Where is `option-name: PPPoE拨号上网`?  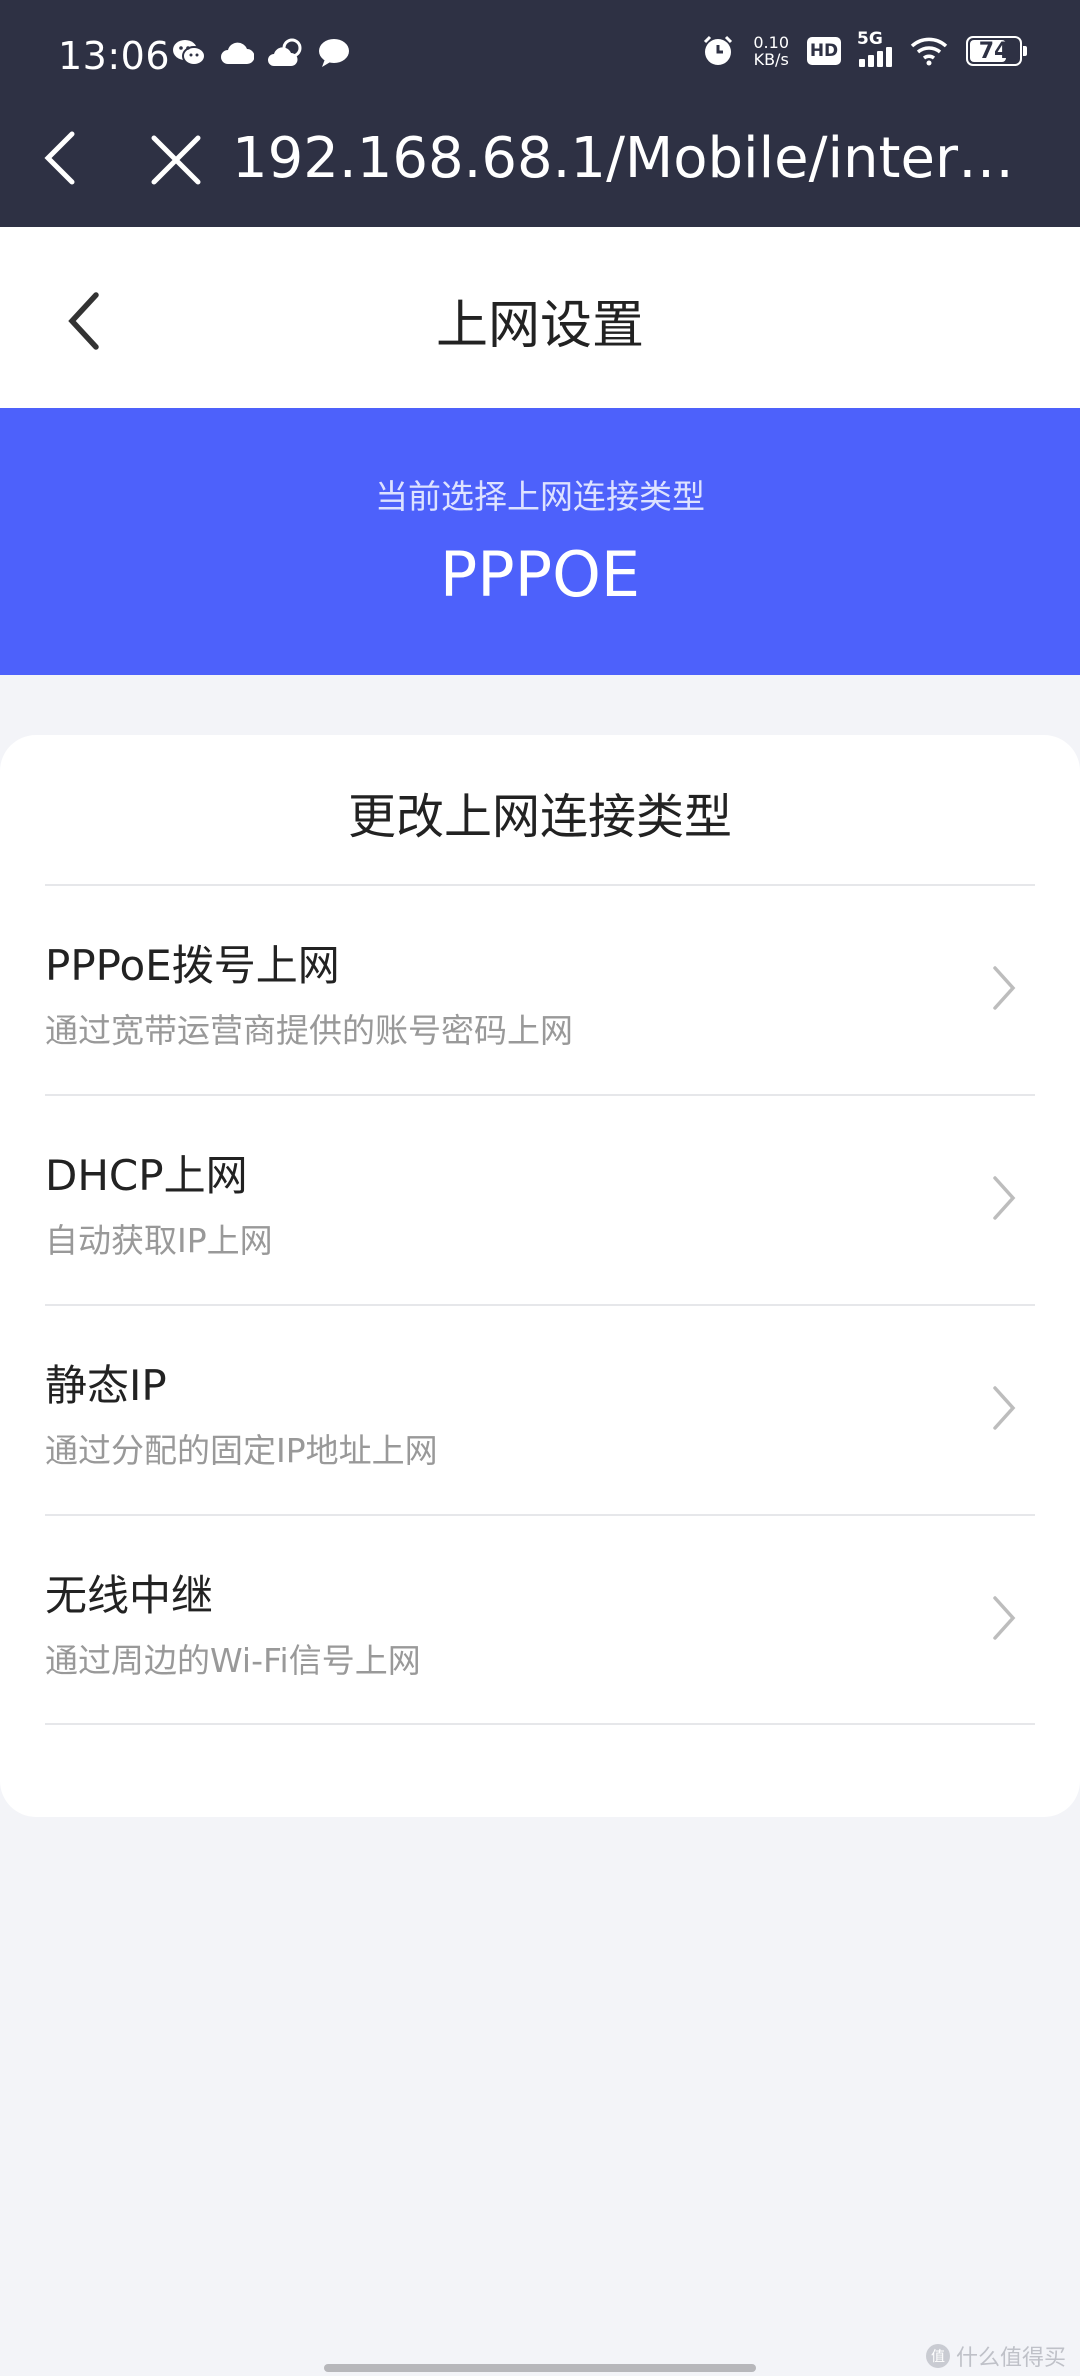 option-name: PPPoE拨号上网 is located at coordinates (192, 965).